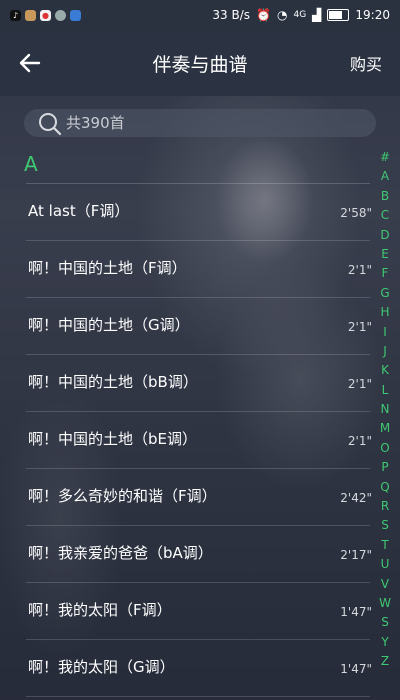  I want to click on song-title: 啊！多么奇妙的和谐（F调）, so click(122, 496).